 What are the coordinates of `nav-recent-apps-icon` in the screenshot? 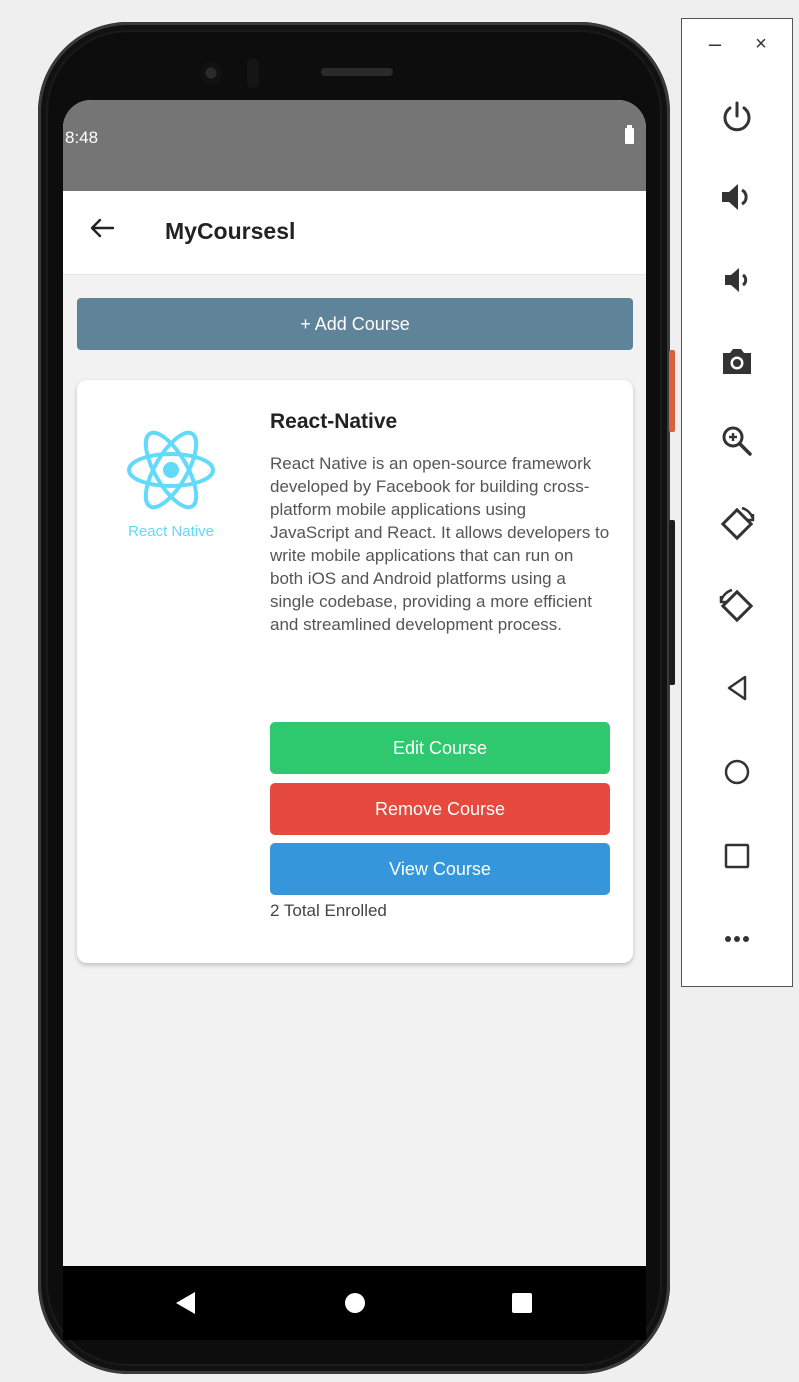 It's located at (522, 1303).